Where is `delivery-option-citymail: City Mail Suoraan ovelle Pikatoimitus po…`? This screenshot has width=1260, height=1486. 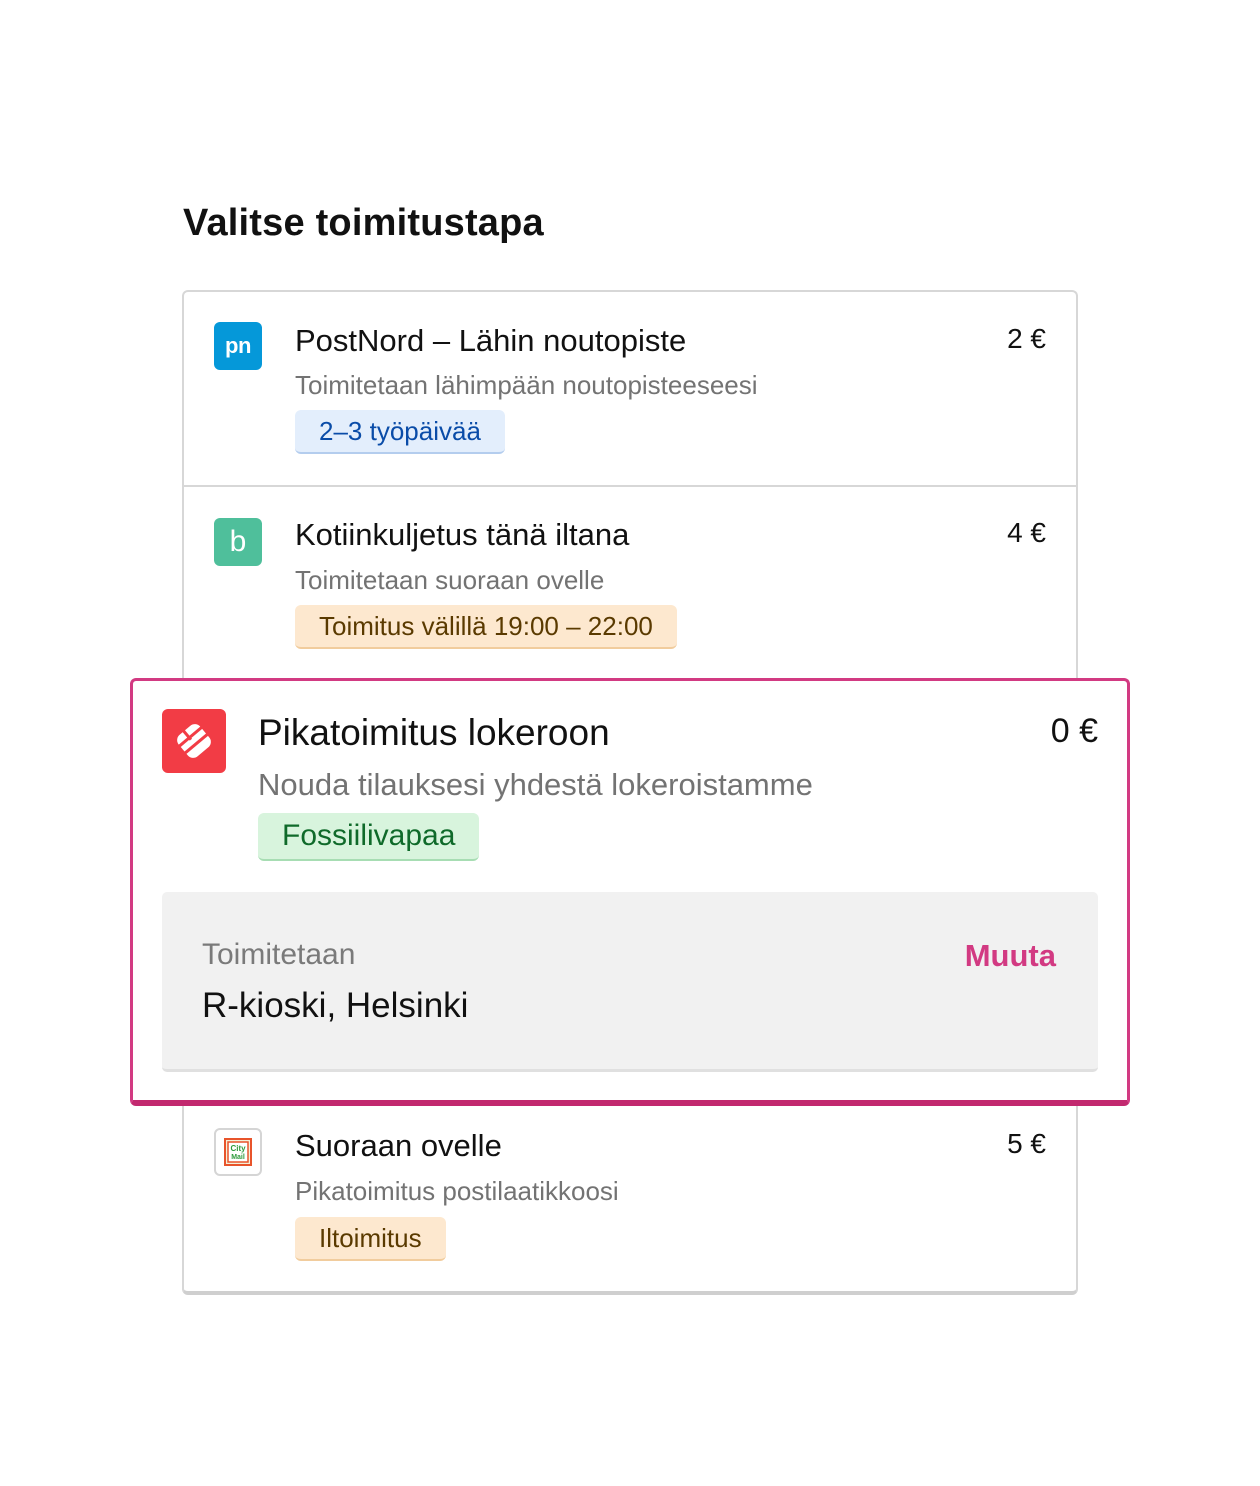
delivery-option-citymail: City Mail Suoraan ovelle Pikatoimitus po… is located at coordinates (630, 1199).